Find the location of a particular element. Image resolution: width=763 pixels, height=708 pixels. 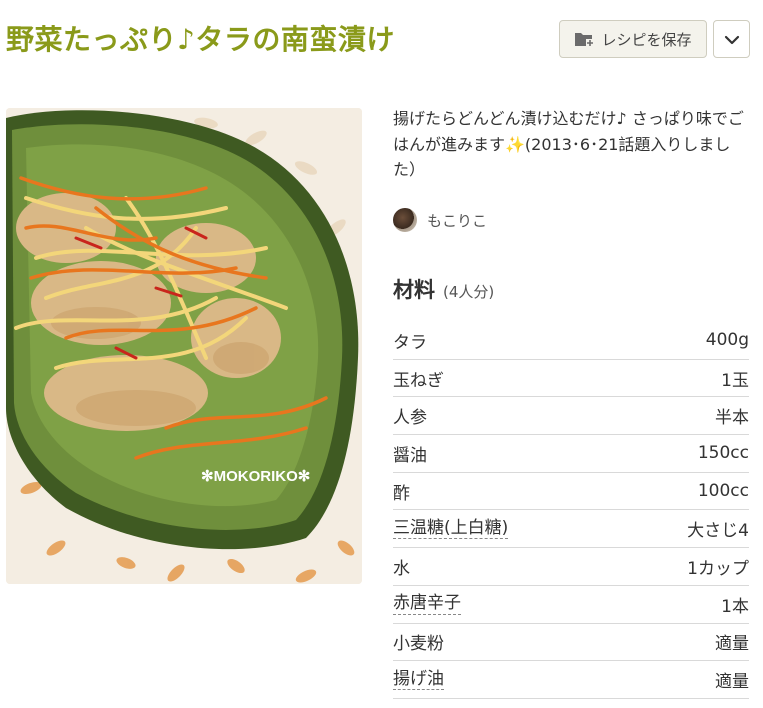

save-recipe-button: レシピを保存 is located at coordinates (633, 39).